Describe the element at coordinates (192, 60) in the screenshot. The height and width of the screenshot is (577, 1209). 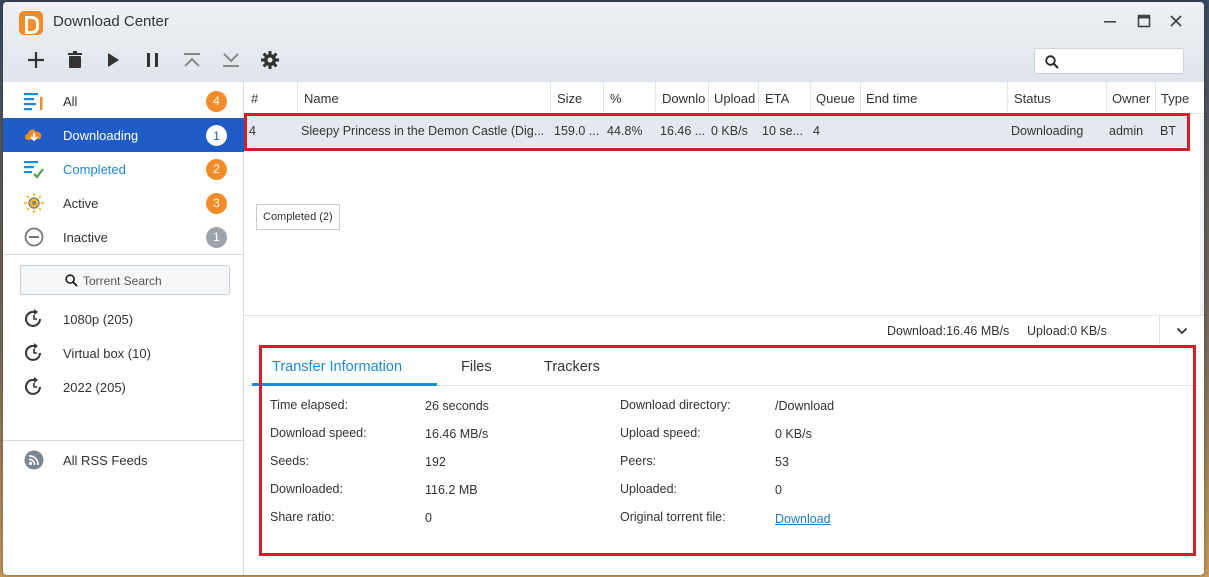
I see `move-top-icon` at that location.